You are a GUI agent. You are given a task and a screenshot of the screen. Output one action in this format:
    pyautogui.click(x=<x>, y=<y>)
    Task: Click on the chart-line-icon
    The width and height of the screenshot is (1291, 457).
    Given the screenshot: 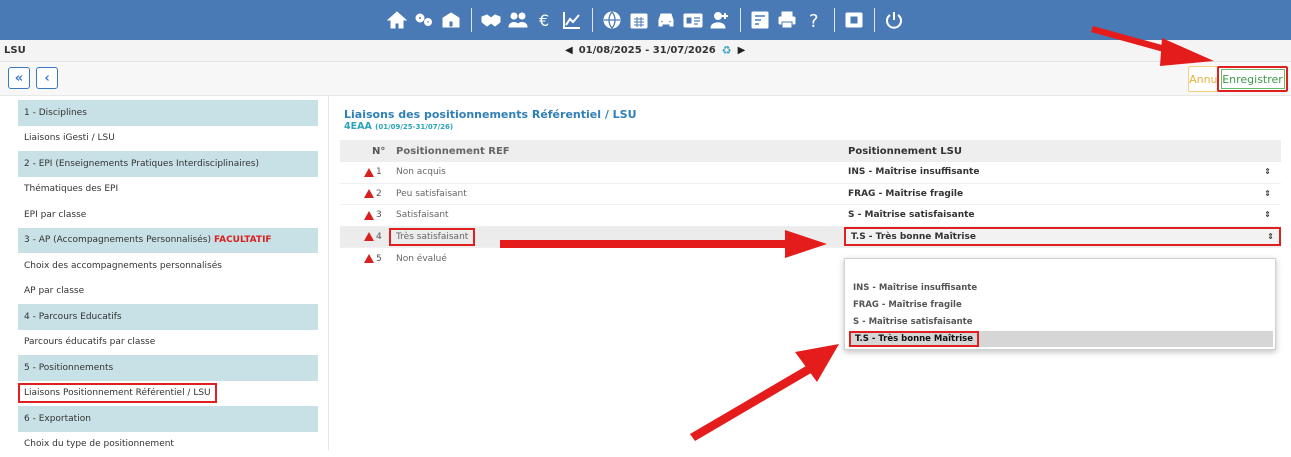 What is the action you would take?
    pyautogui.click(x=572, y=20)
    